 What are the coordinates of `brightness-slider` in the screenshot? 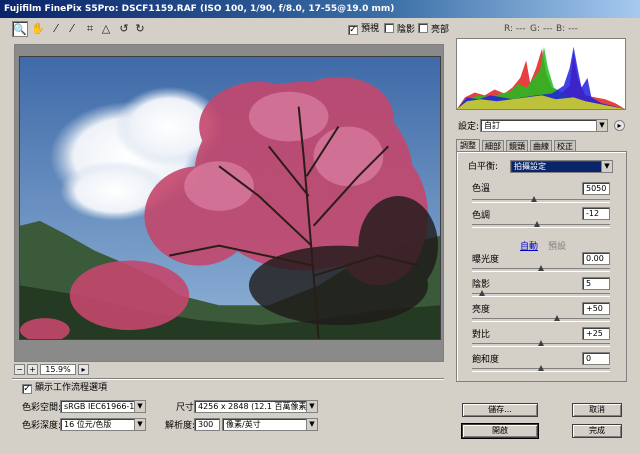 It's located at (541, 318).